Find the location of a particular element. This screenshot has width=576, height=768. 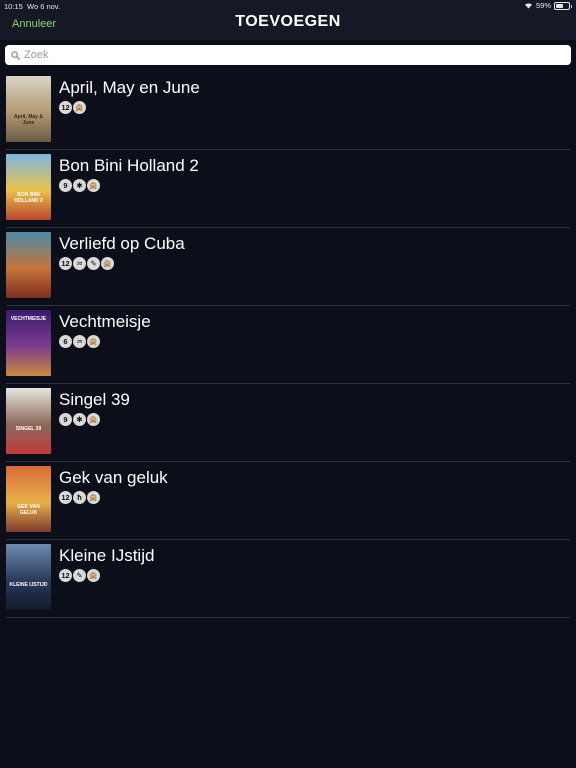

top-bar: 10:15 Wo 6 nov. 59% Annuleer TOEVOEGEN is located at coordinates (288, 20).